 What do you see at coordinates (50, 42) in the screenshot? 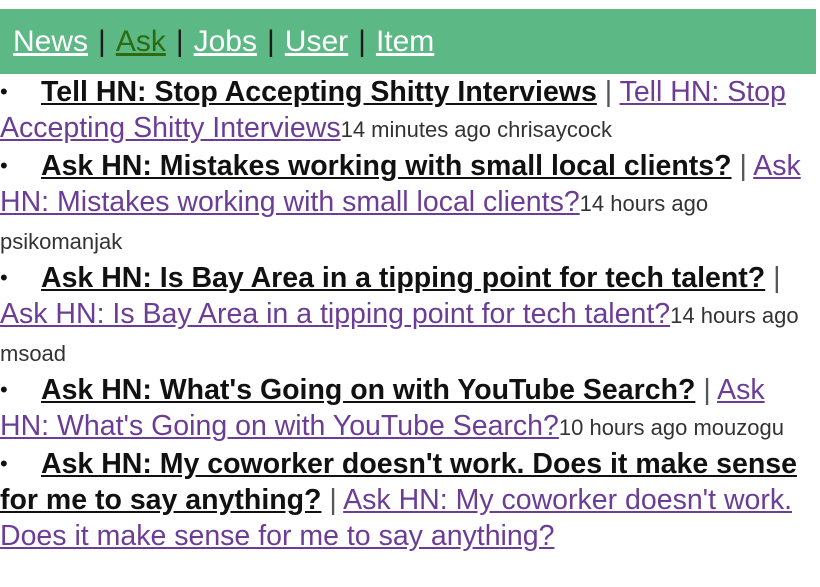
I see `nav-link-news: News` at bounding box center [50, 42].